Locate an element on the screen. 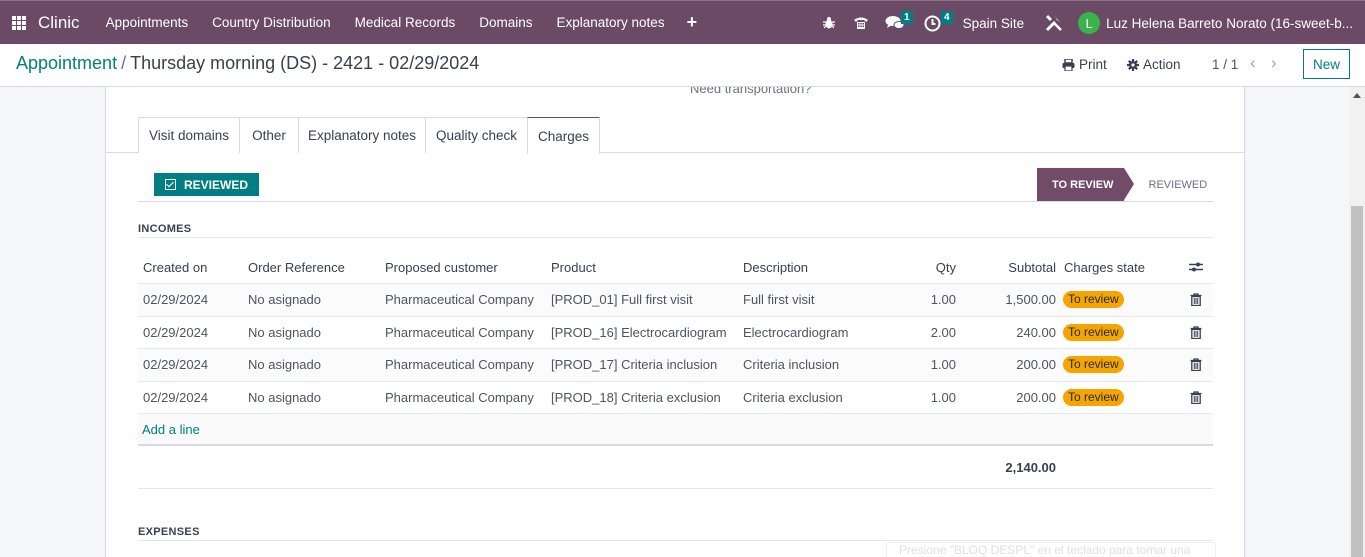 This screenshot has width=1365, height=557. vertical-scrollbar is located at coordinates (1357, 322).